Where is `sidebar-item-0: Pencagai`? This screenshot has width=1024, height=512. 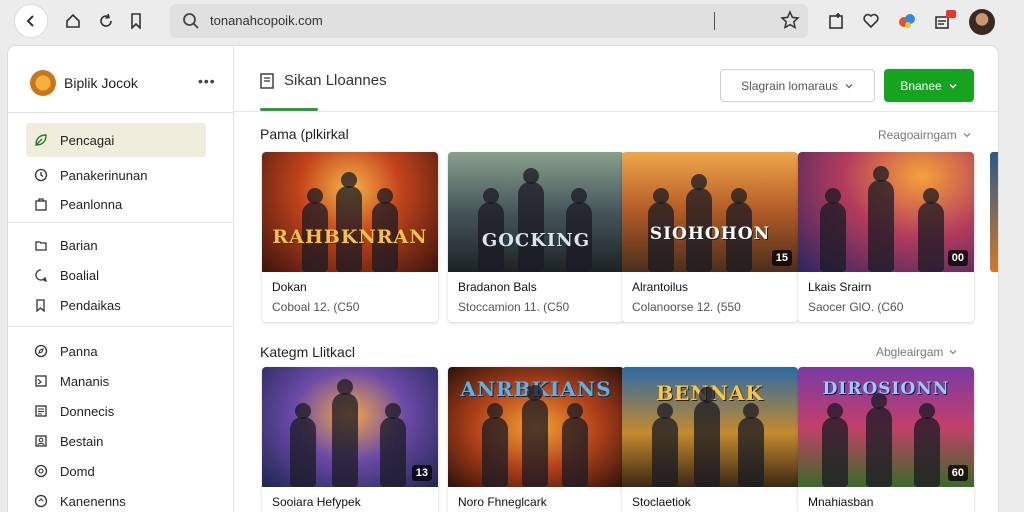
sidebar-item-0: Pencagai is located at coordinates (116, 140).